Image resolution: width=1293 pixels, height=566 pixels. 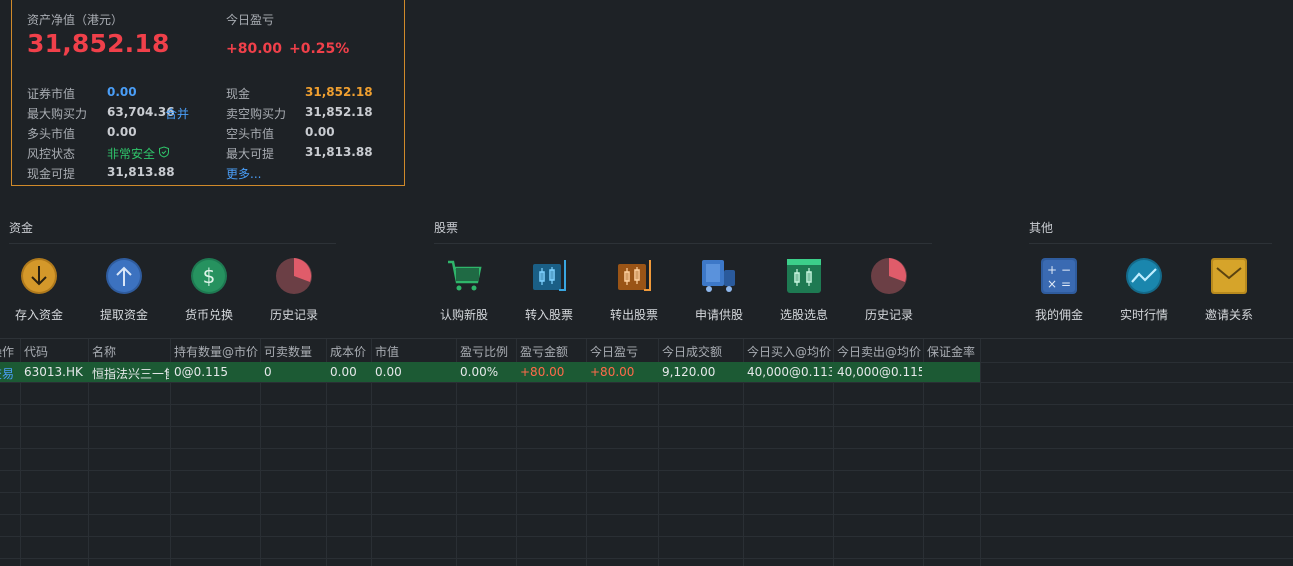 I want to click on cash-label: 现金, so click(x=238, y=94).